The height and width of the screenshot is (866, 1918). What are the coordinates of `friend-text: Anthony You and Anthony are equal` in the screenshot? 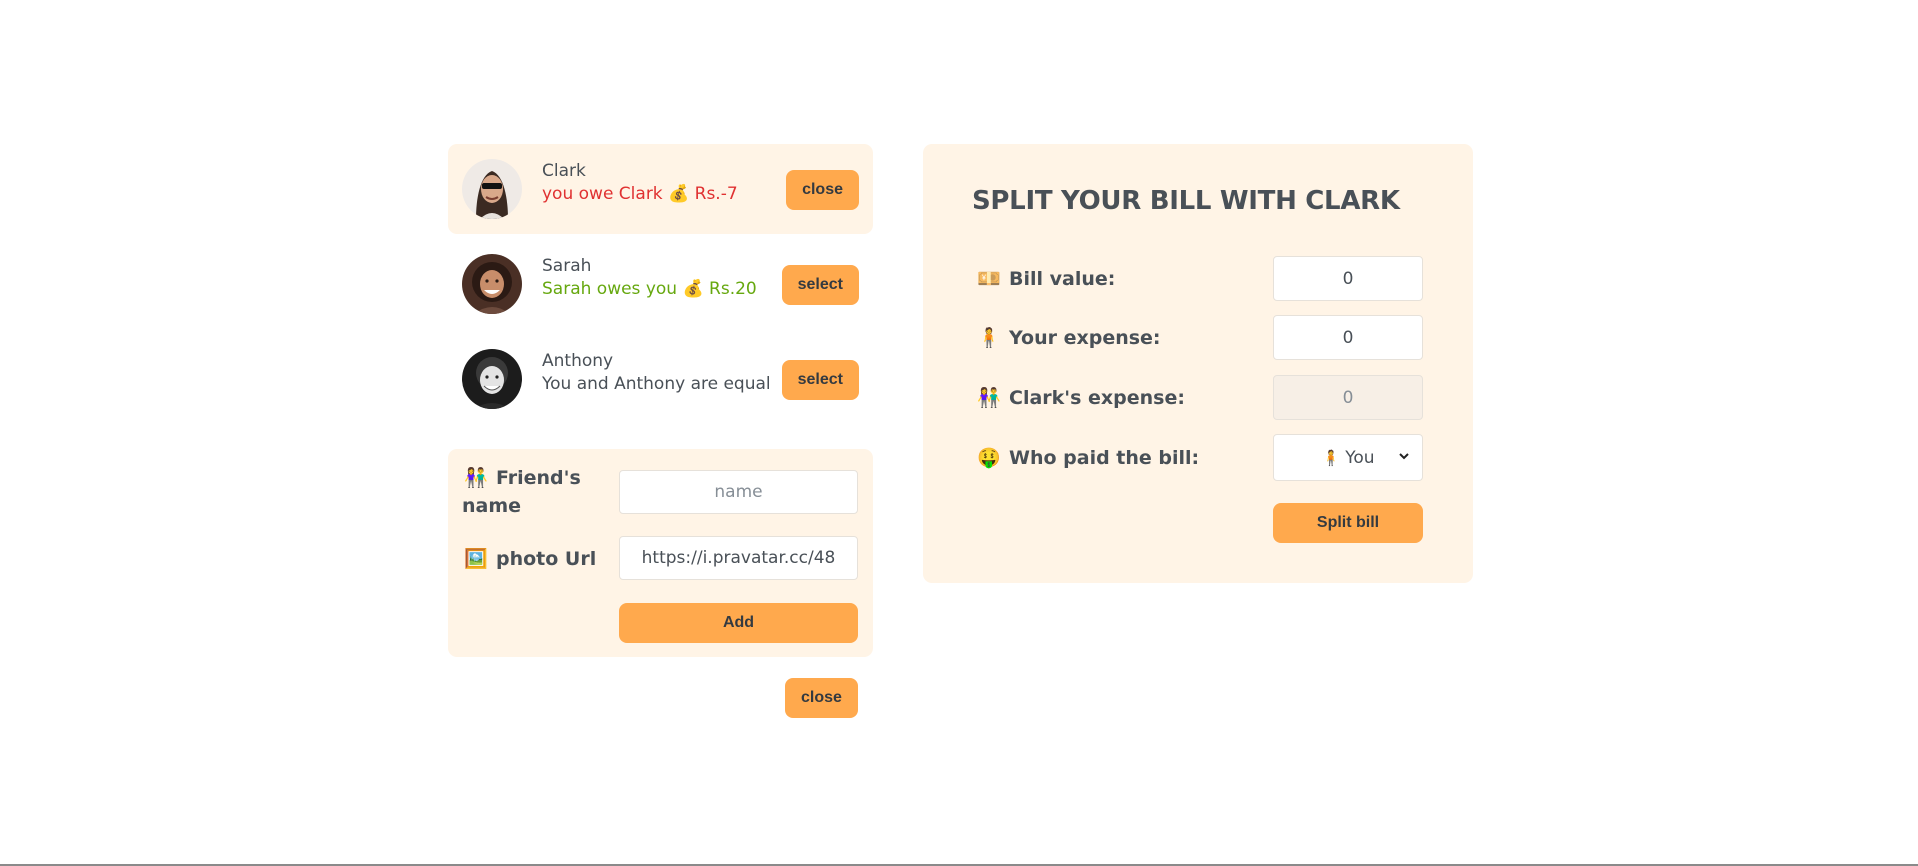 It's located at (656, 373).